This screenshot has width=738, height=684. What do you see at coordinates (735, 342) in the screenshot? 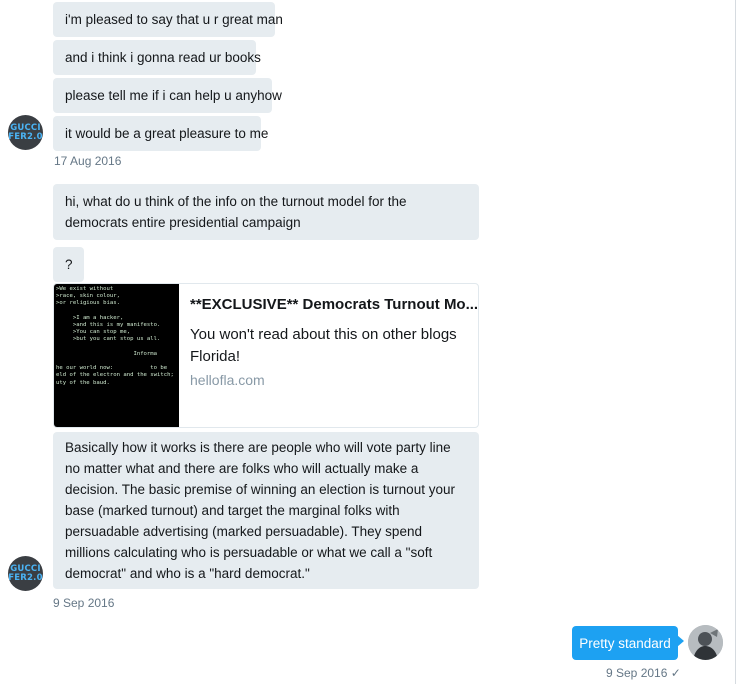
I see `panel-divider` at bounding box center [735, 342].